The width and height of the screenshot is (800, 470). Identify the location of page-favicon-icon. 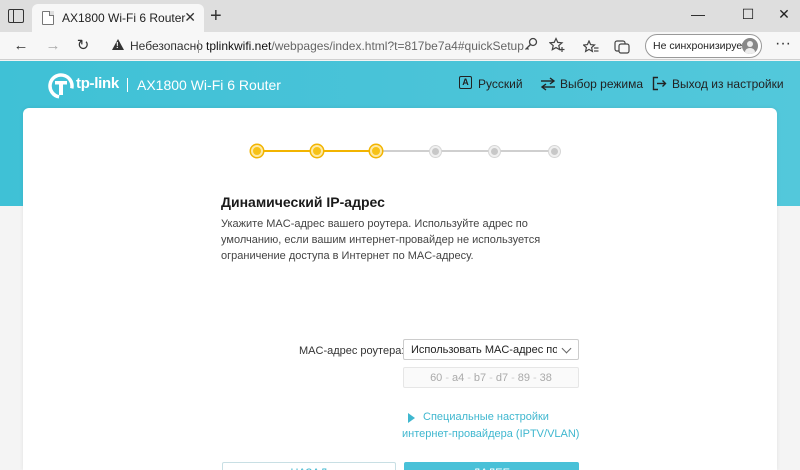
(48, 18).